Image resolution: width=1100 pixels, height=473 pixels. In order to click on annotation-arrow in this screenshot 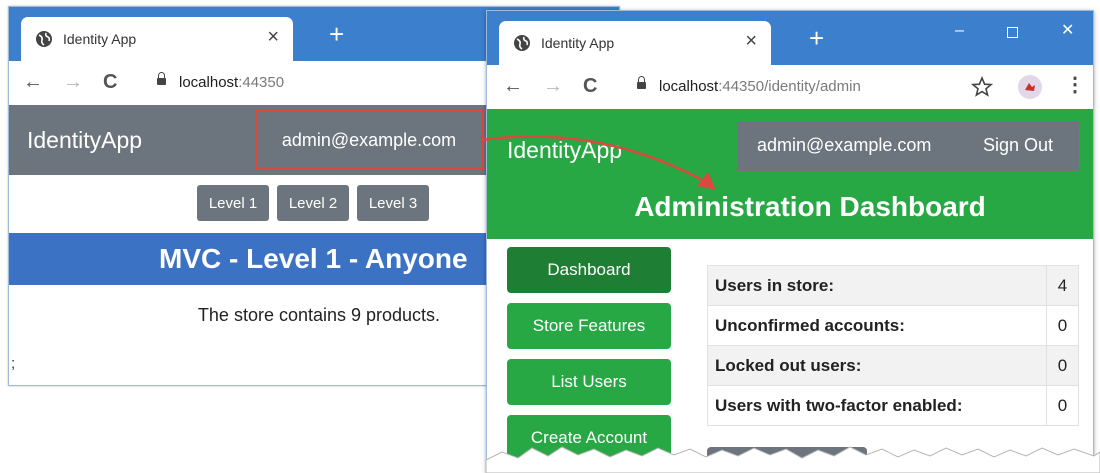, I will do `click(593, 159)`.